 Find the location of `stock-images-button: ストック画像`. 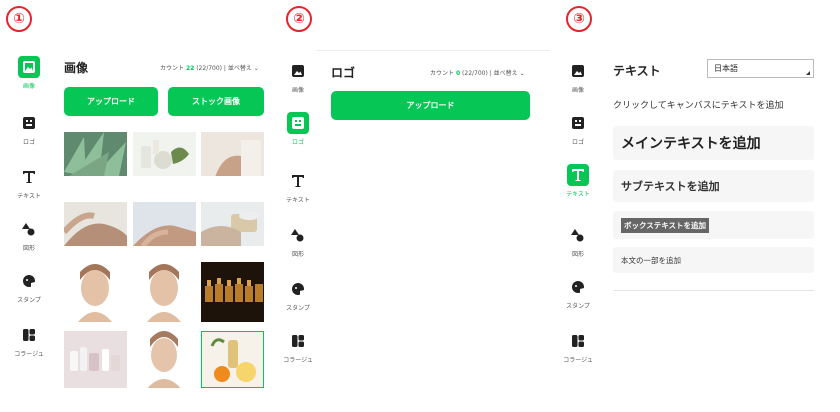

stock-images-button: ストック画像 is located at coordinates (216, 101).